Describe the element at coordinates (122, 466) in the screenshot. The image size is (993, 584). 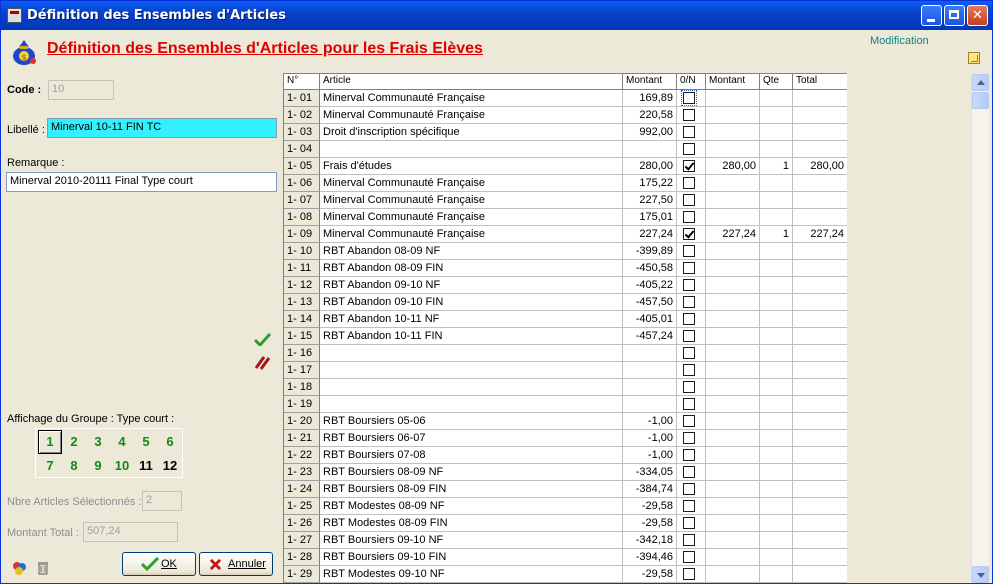
I see `group-button: 10` at that location.